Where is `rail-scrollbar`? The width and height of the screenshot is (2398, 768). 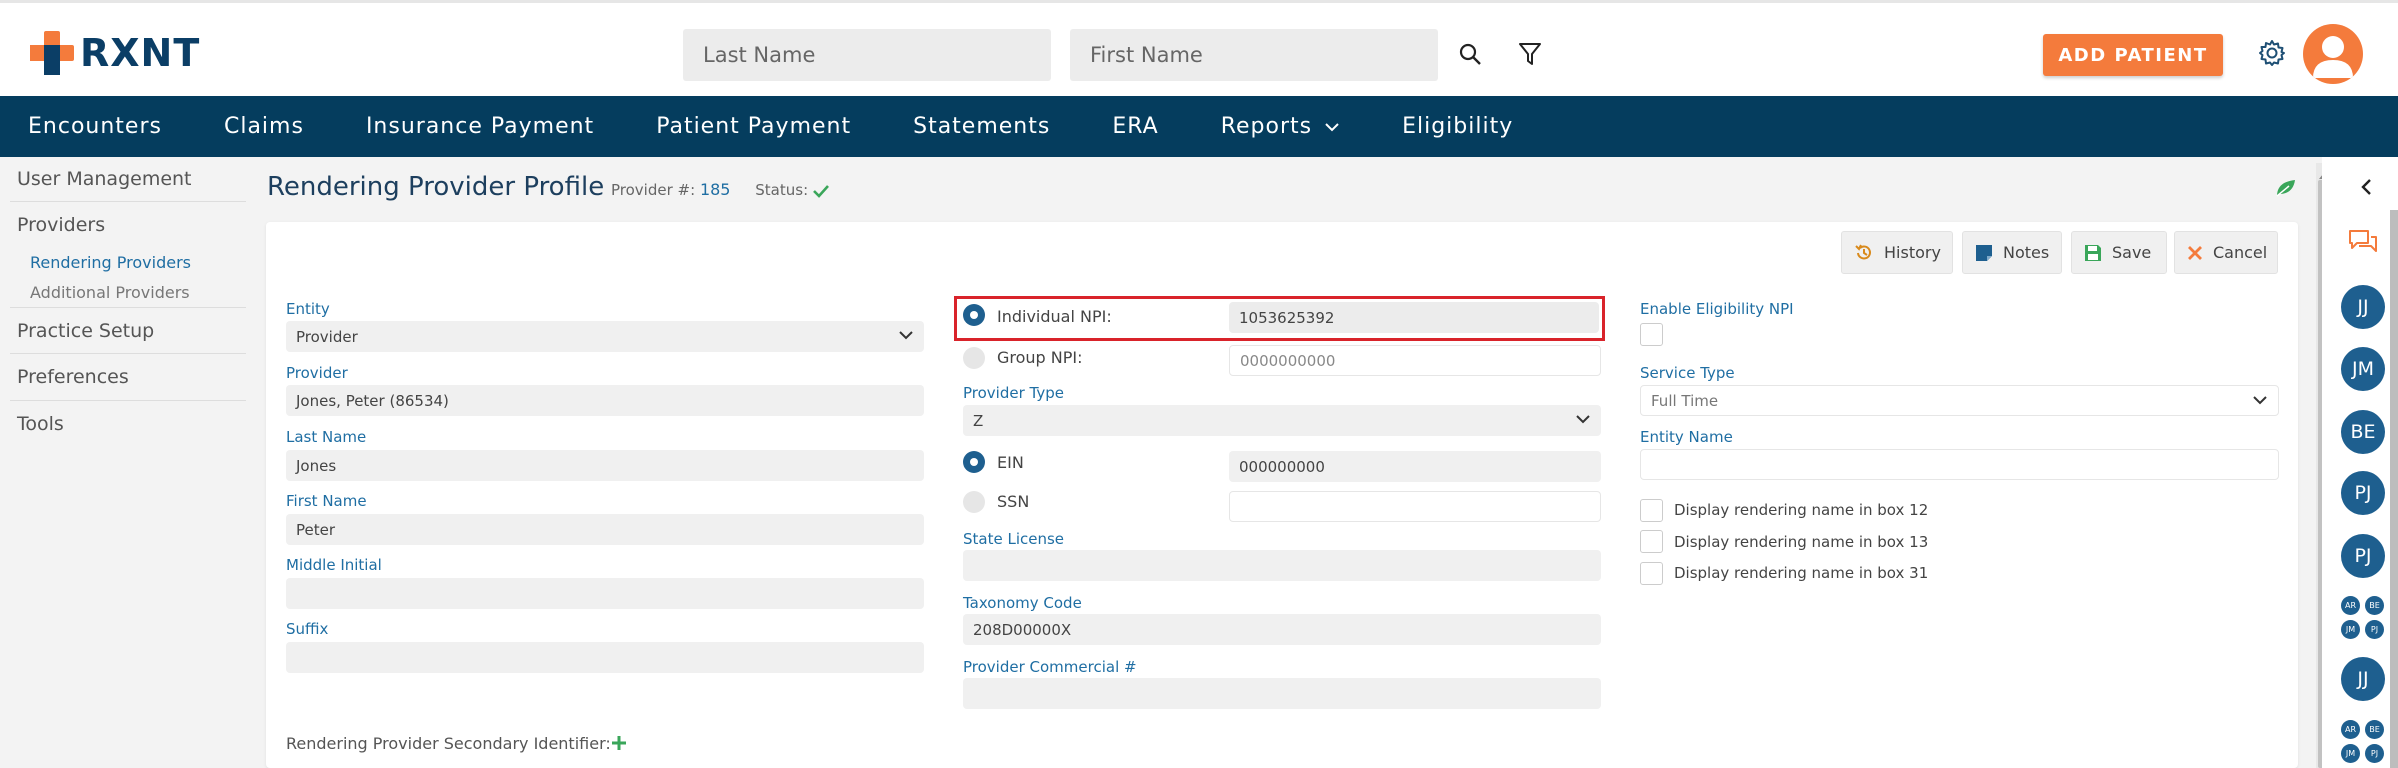
rail-scrollbar is located at coordinates (2394, 489).